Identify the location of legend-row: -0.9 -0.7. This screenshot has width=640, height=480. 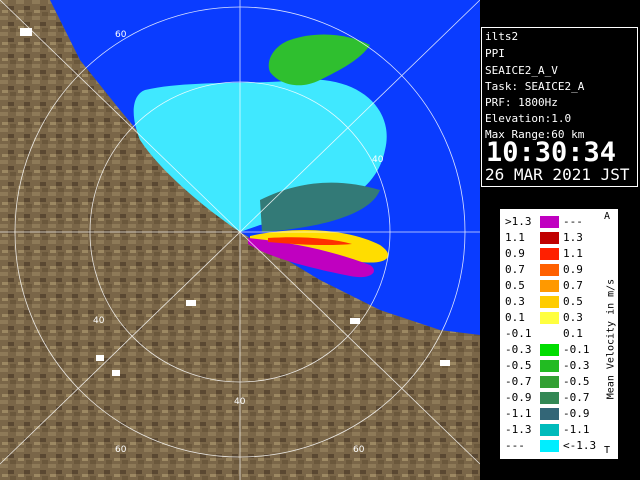
(560, 398).